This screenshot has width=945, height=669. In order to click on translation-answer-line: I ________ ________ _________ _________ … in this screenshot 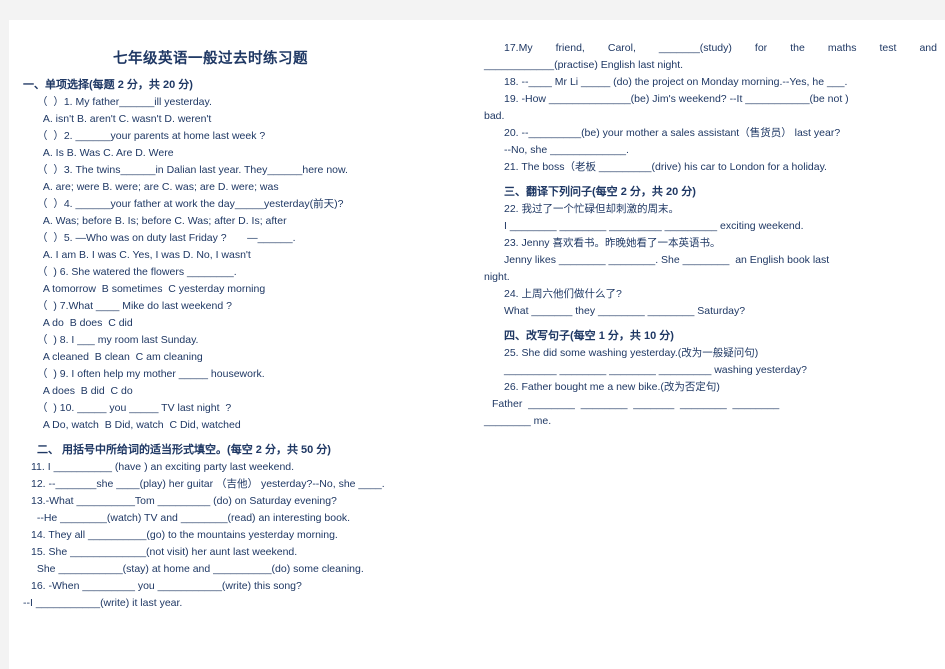, I will do `click(654, 226)`.